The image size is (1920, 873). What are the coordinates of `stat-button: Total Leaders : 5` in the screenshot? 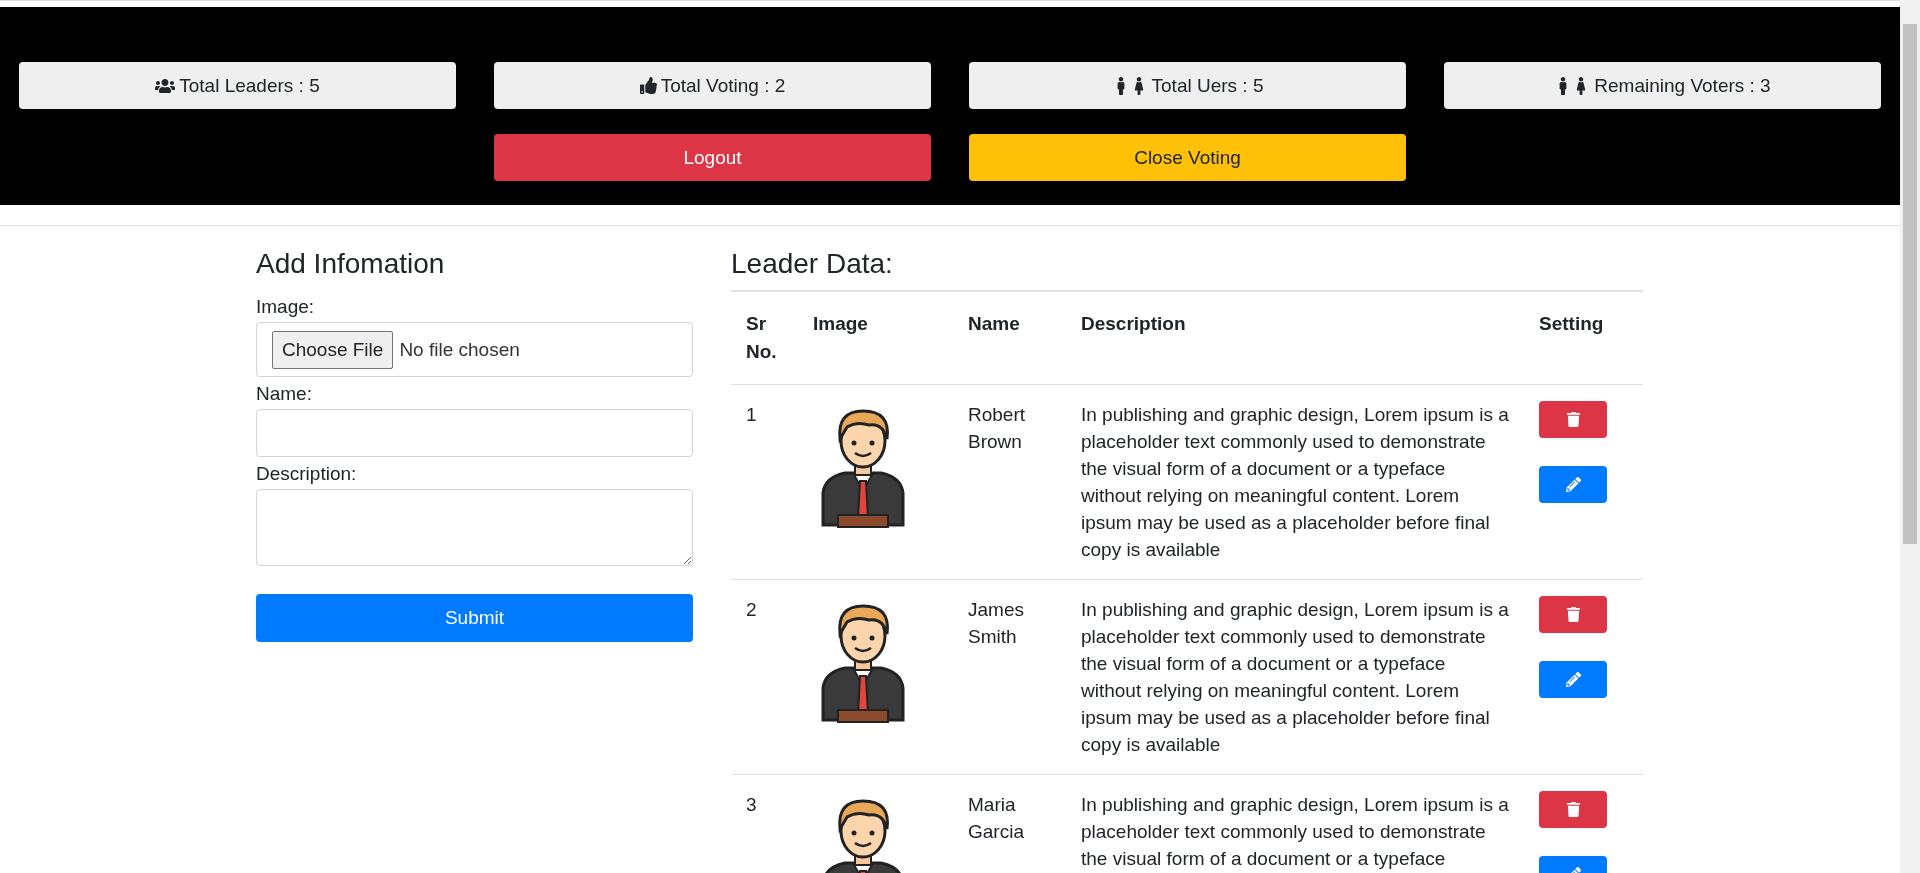 It's located at (237, 85).